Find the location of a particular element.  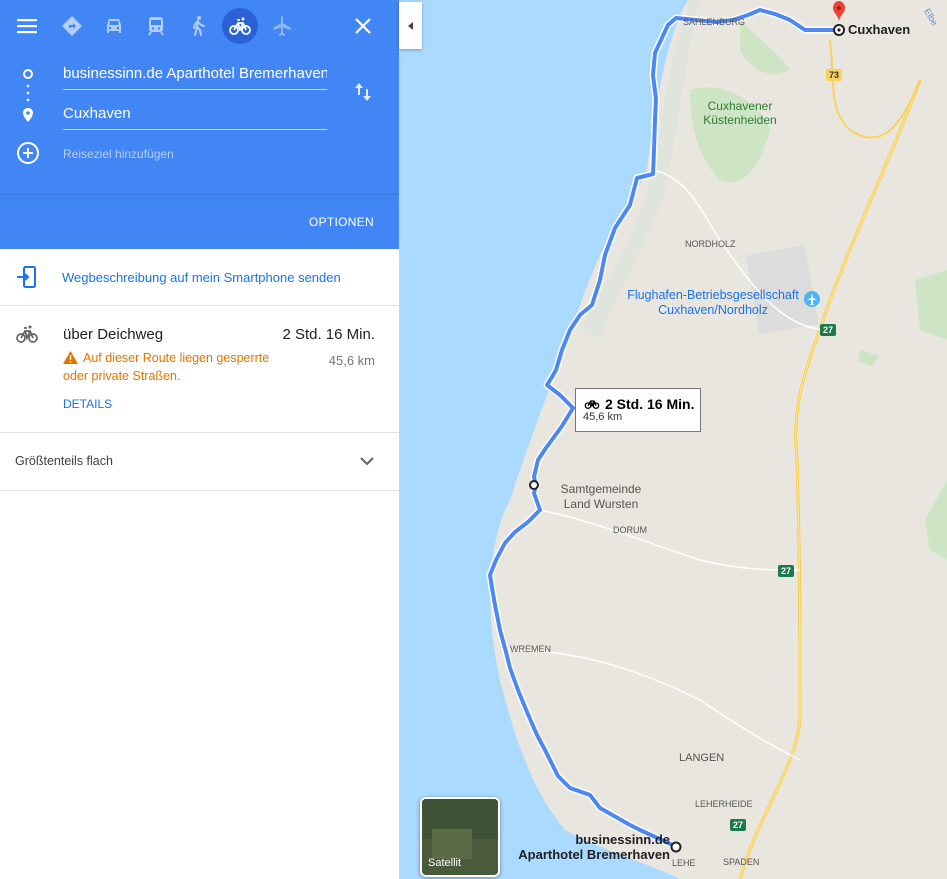

satellite-label: Satellit is located at coordinates (445, 863).